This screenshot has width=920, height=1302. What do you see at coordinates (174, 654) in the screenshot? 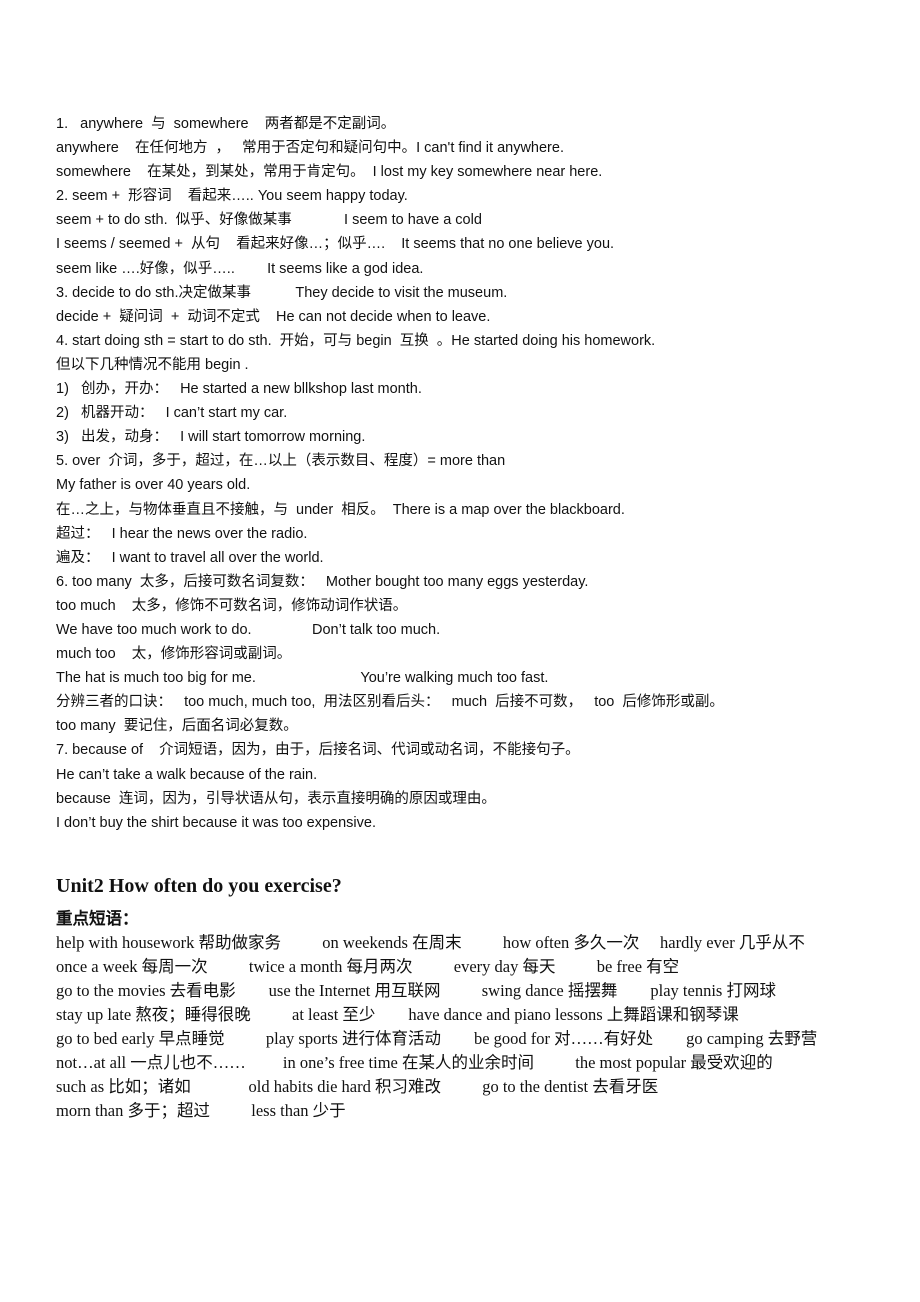
I see `text-line: much too 太，修饰形容词或副词。` at bounding box center [174, 654].